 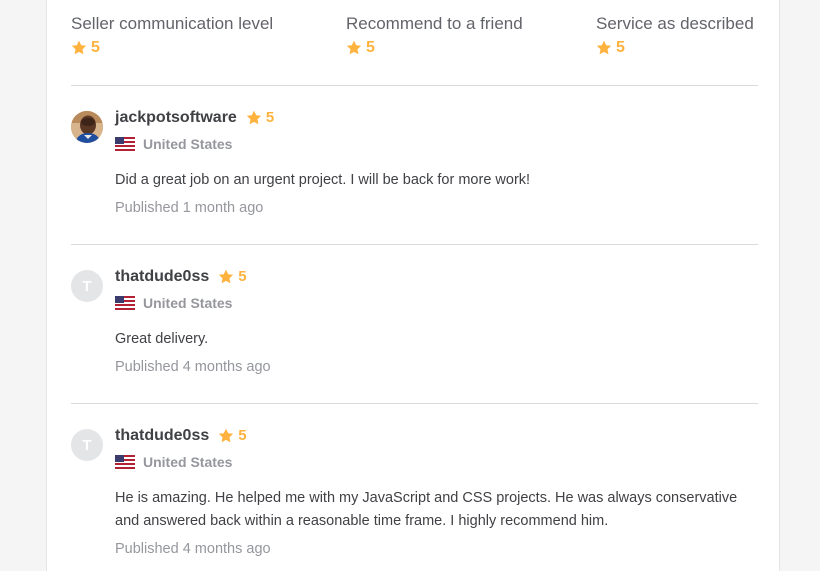 I want to click on username: jackpotsoftware, so click(x=176, y=118).